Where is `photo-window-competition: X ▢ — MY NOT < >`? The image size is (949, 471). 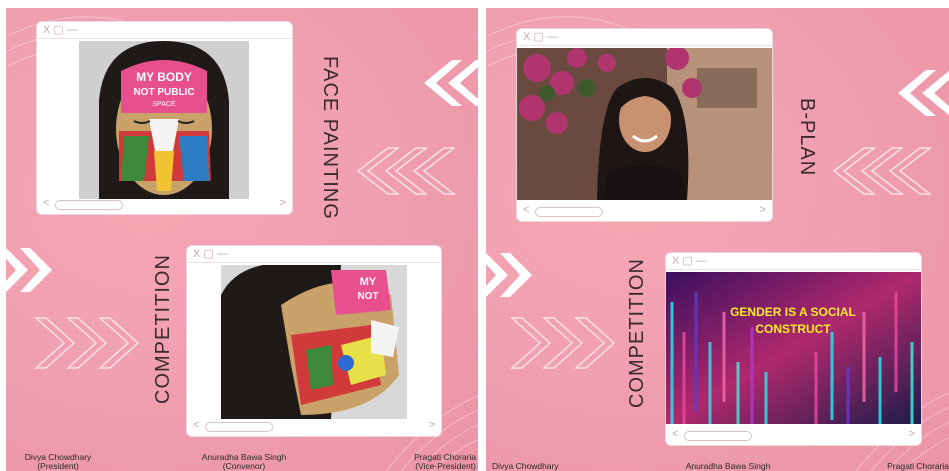
photo-window-competition: X ▢ — MY NOT < > is located at coordinates (314, 341).